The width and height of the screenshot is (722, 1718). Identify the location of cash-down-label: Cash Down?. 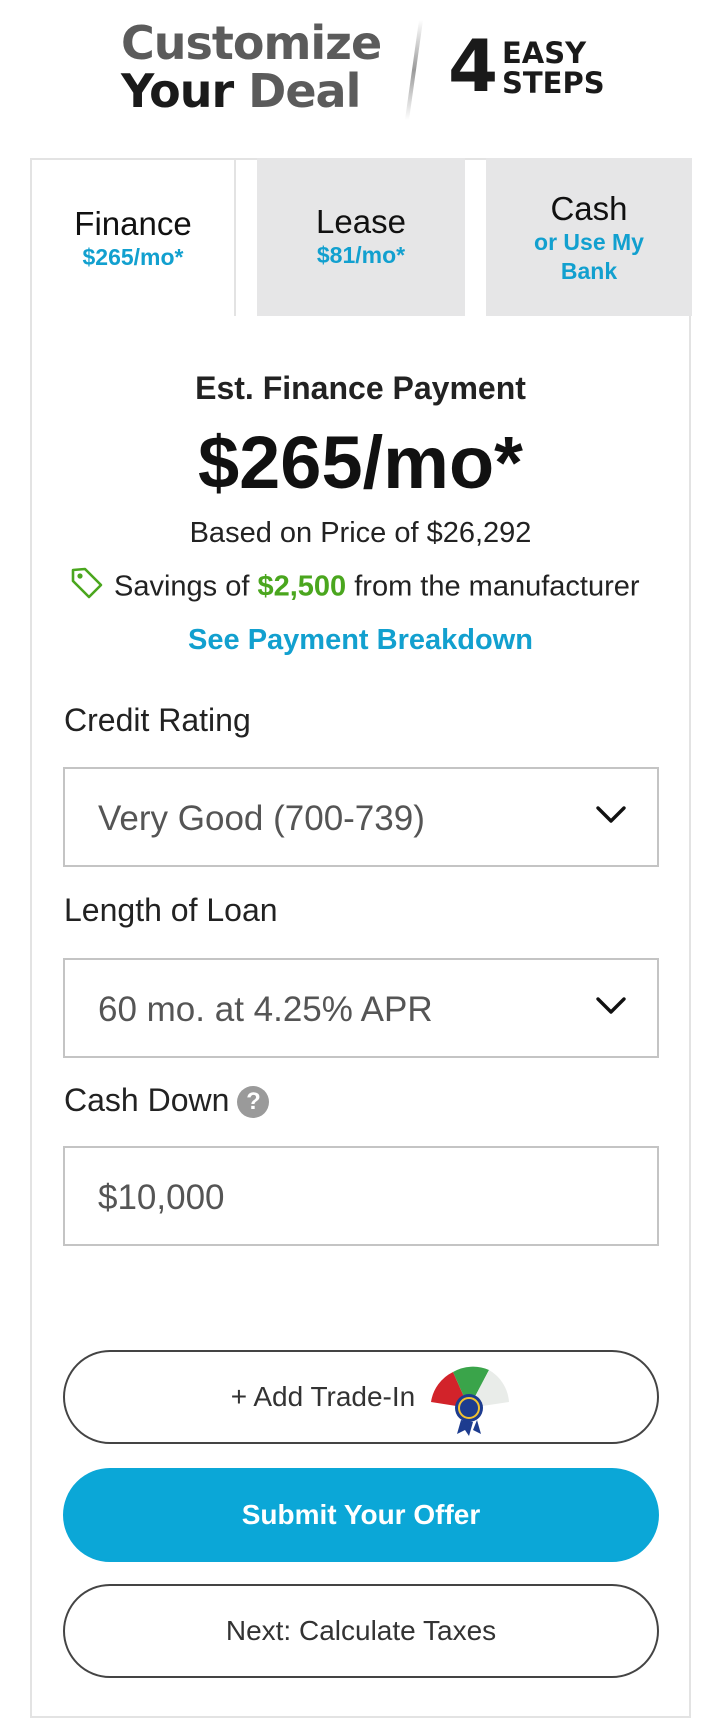
(167, 1100).